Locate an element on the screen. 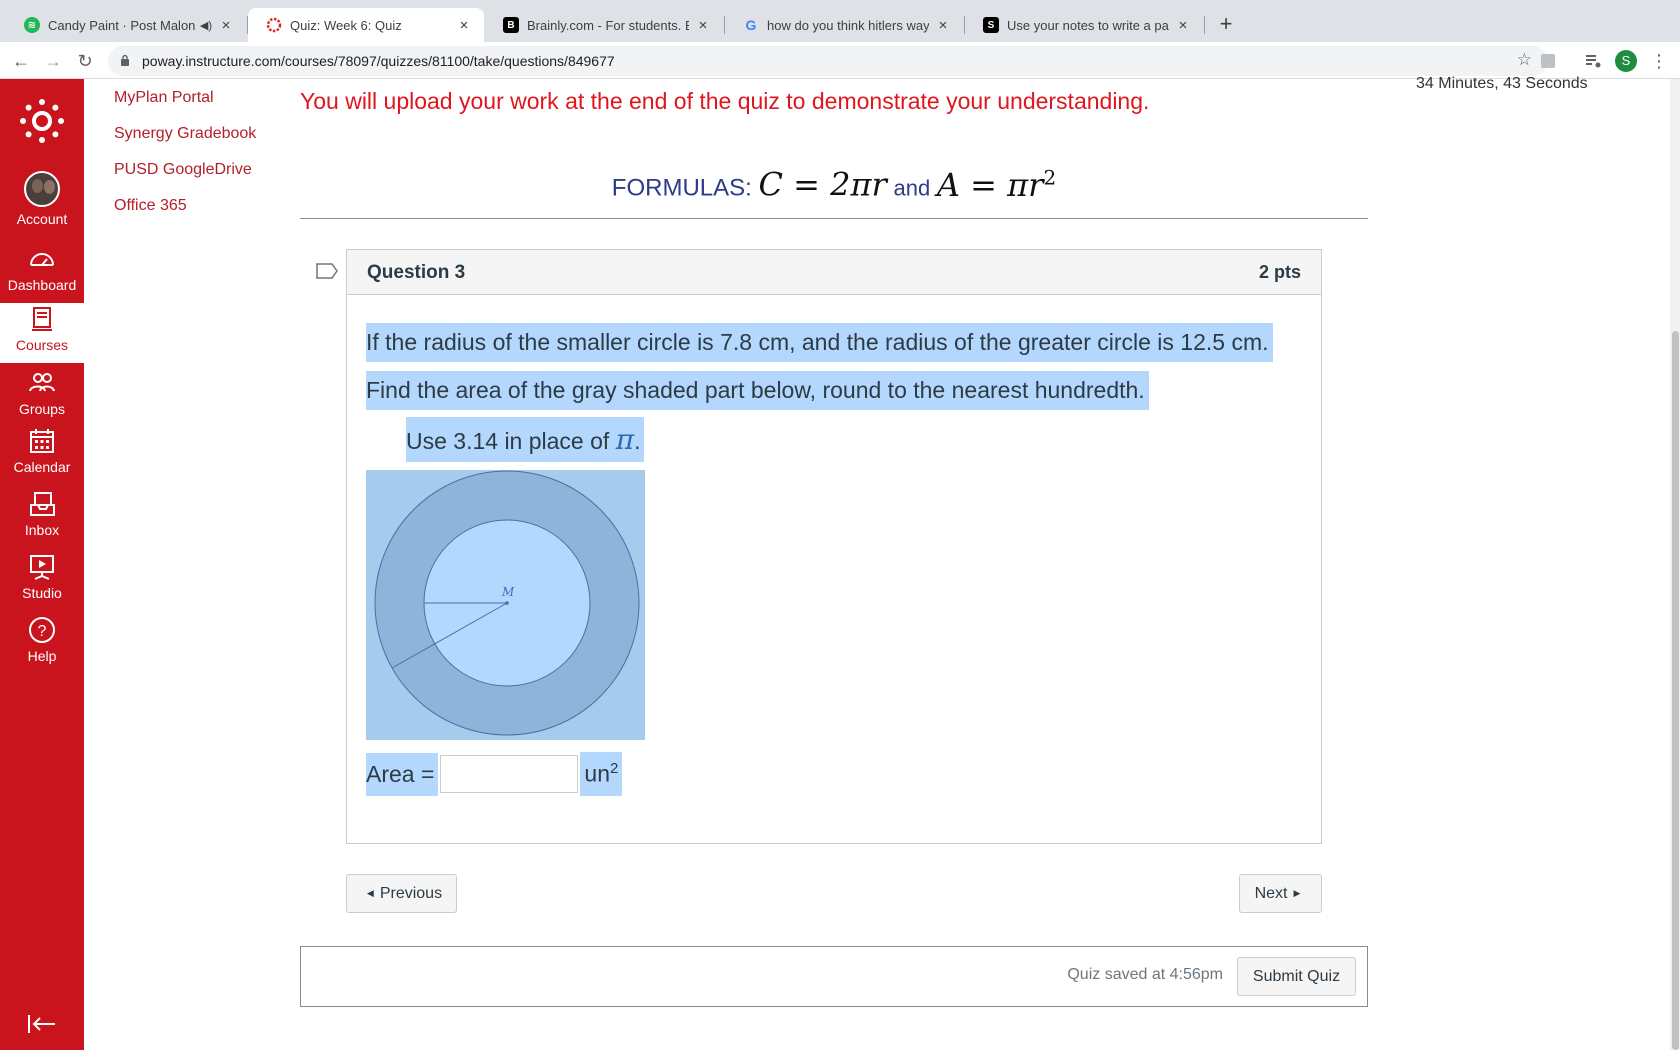 This screenshot has width=1680, height=1050. next-button: Next ▶ is located at coordinates (1280, 893).